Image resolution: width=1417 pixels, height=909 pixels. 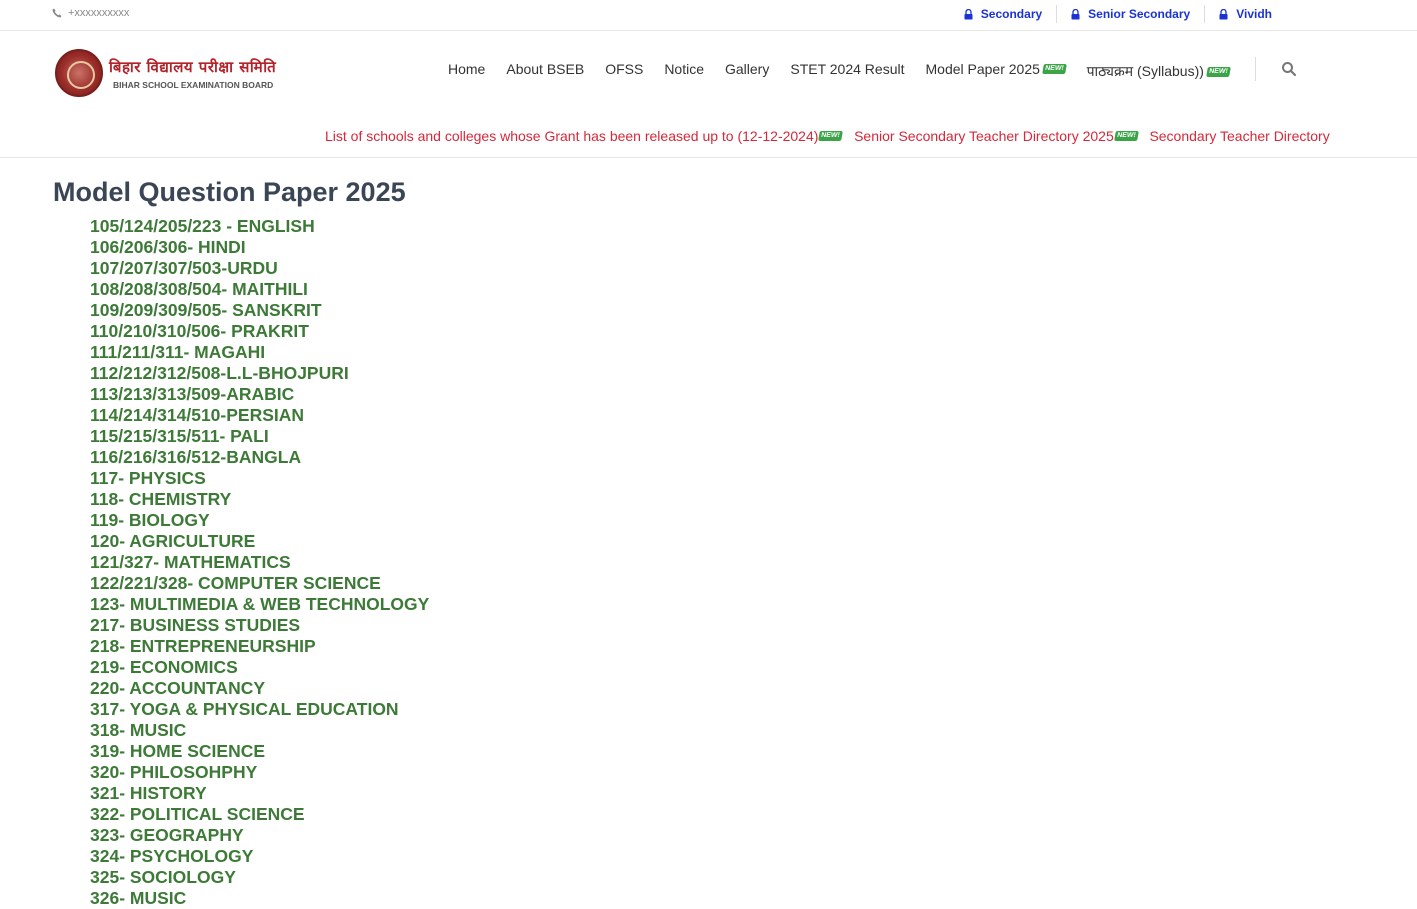 What do you see at coordinates (984, 136) in the screenshot?
I see `ticker-item-label: Senior Secondary Teacher Directory 2025` at bounding box center [984, 136].